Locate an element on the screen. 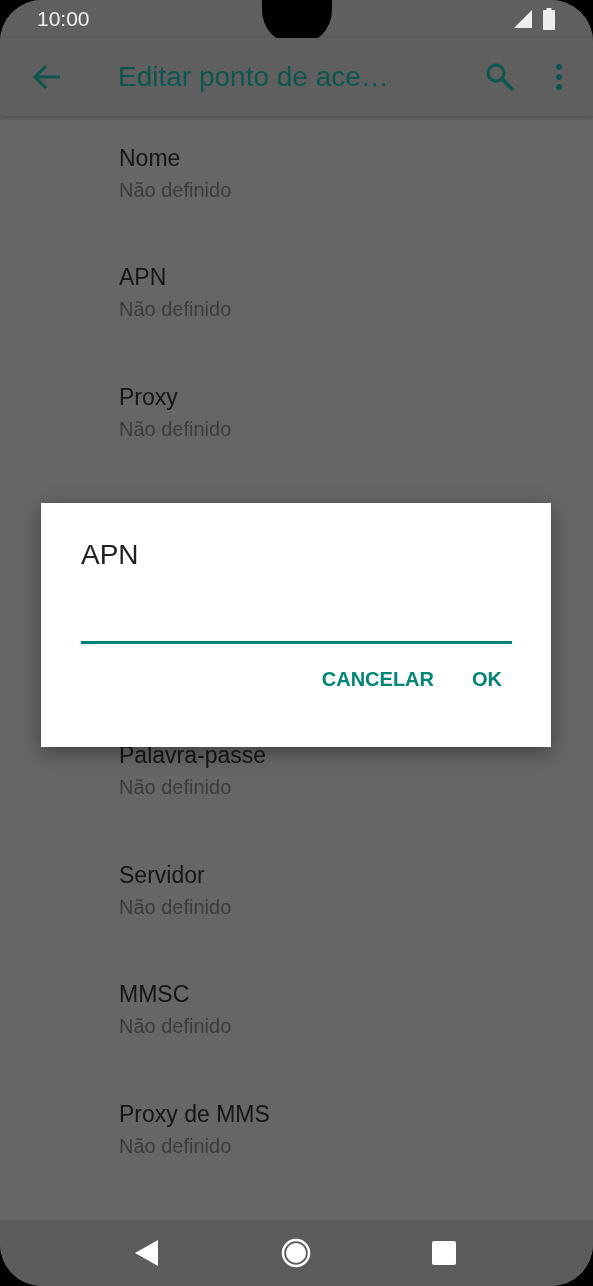 Image resolution: width=593 pixels, height=1286 pixels. dialog-button: CANCELAR is located at coordinates (377, 679).